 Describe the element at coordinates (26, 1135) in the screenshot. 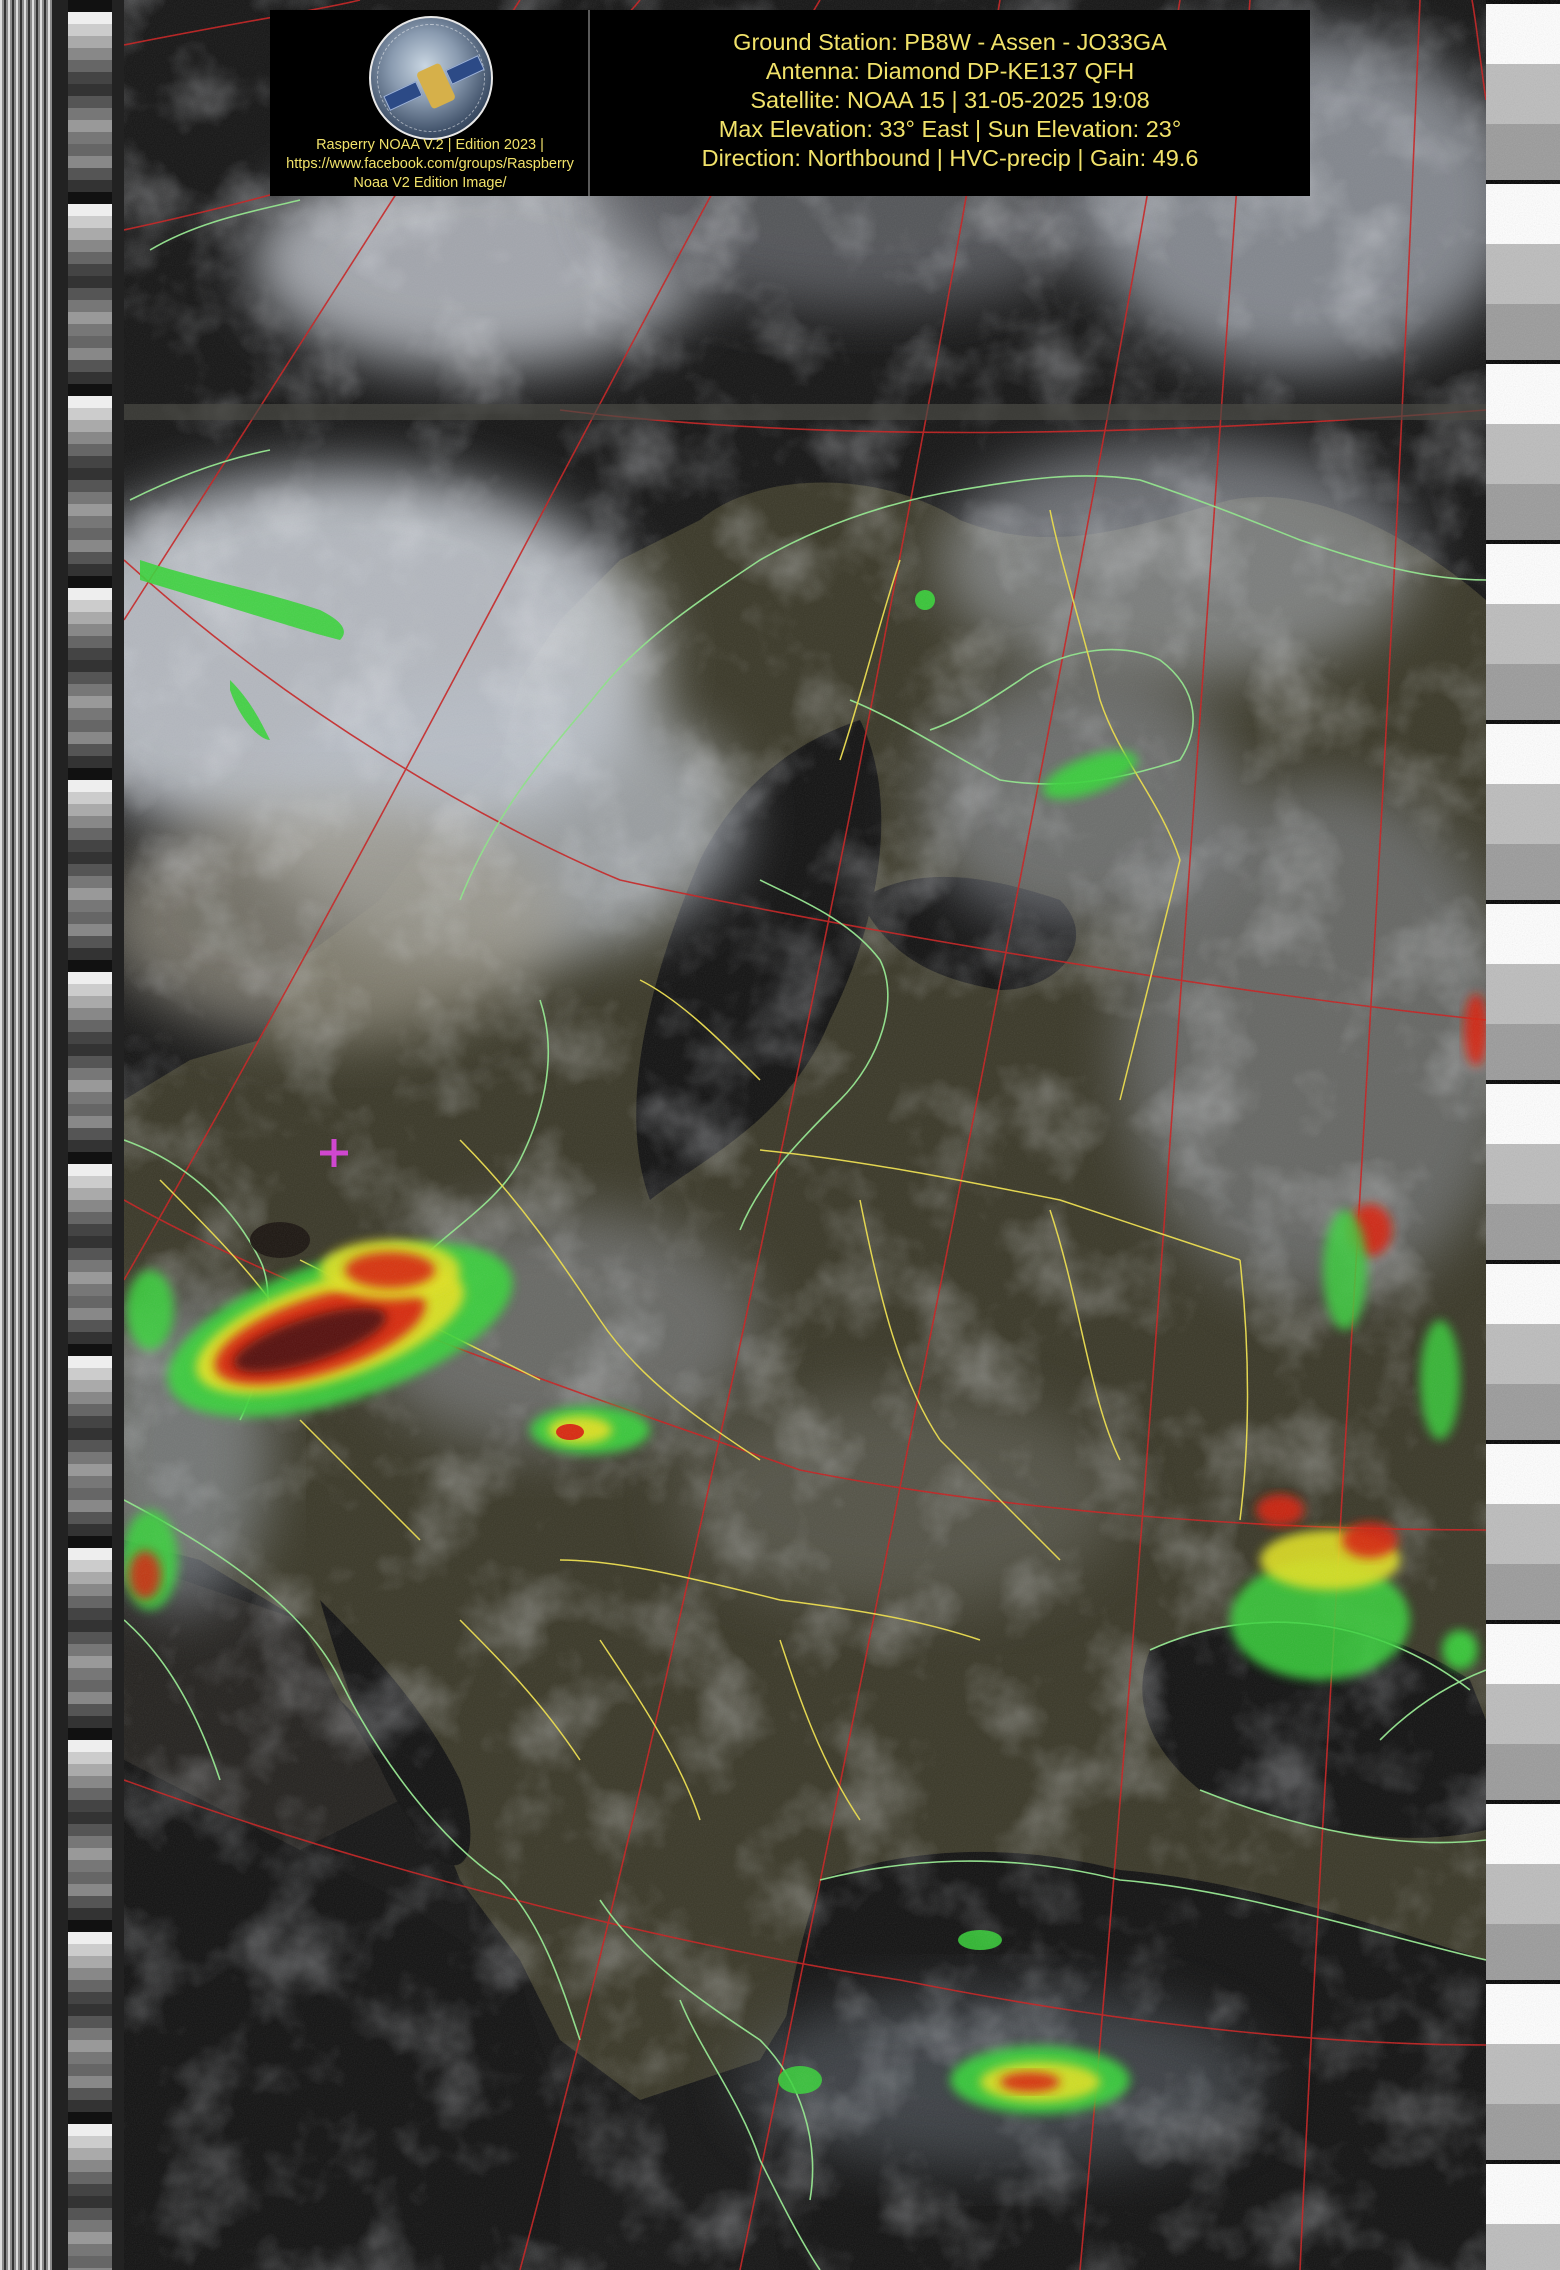

I see `sync-strip-left` at that location.